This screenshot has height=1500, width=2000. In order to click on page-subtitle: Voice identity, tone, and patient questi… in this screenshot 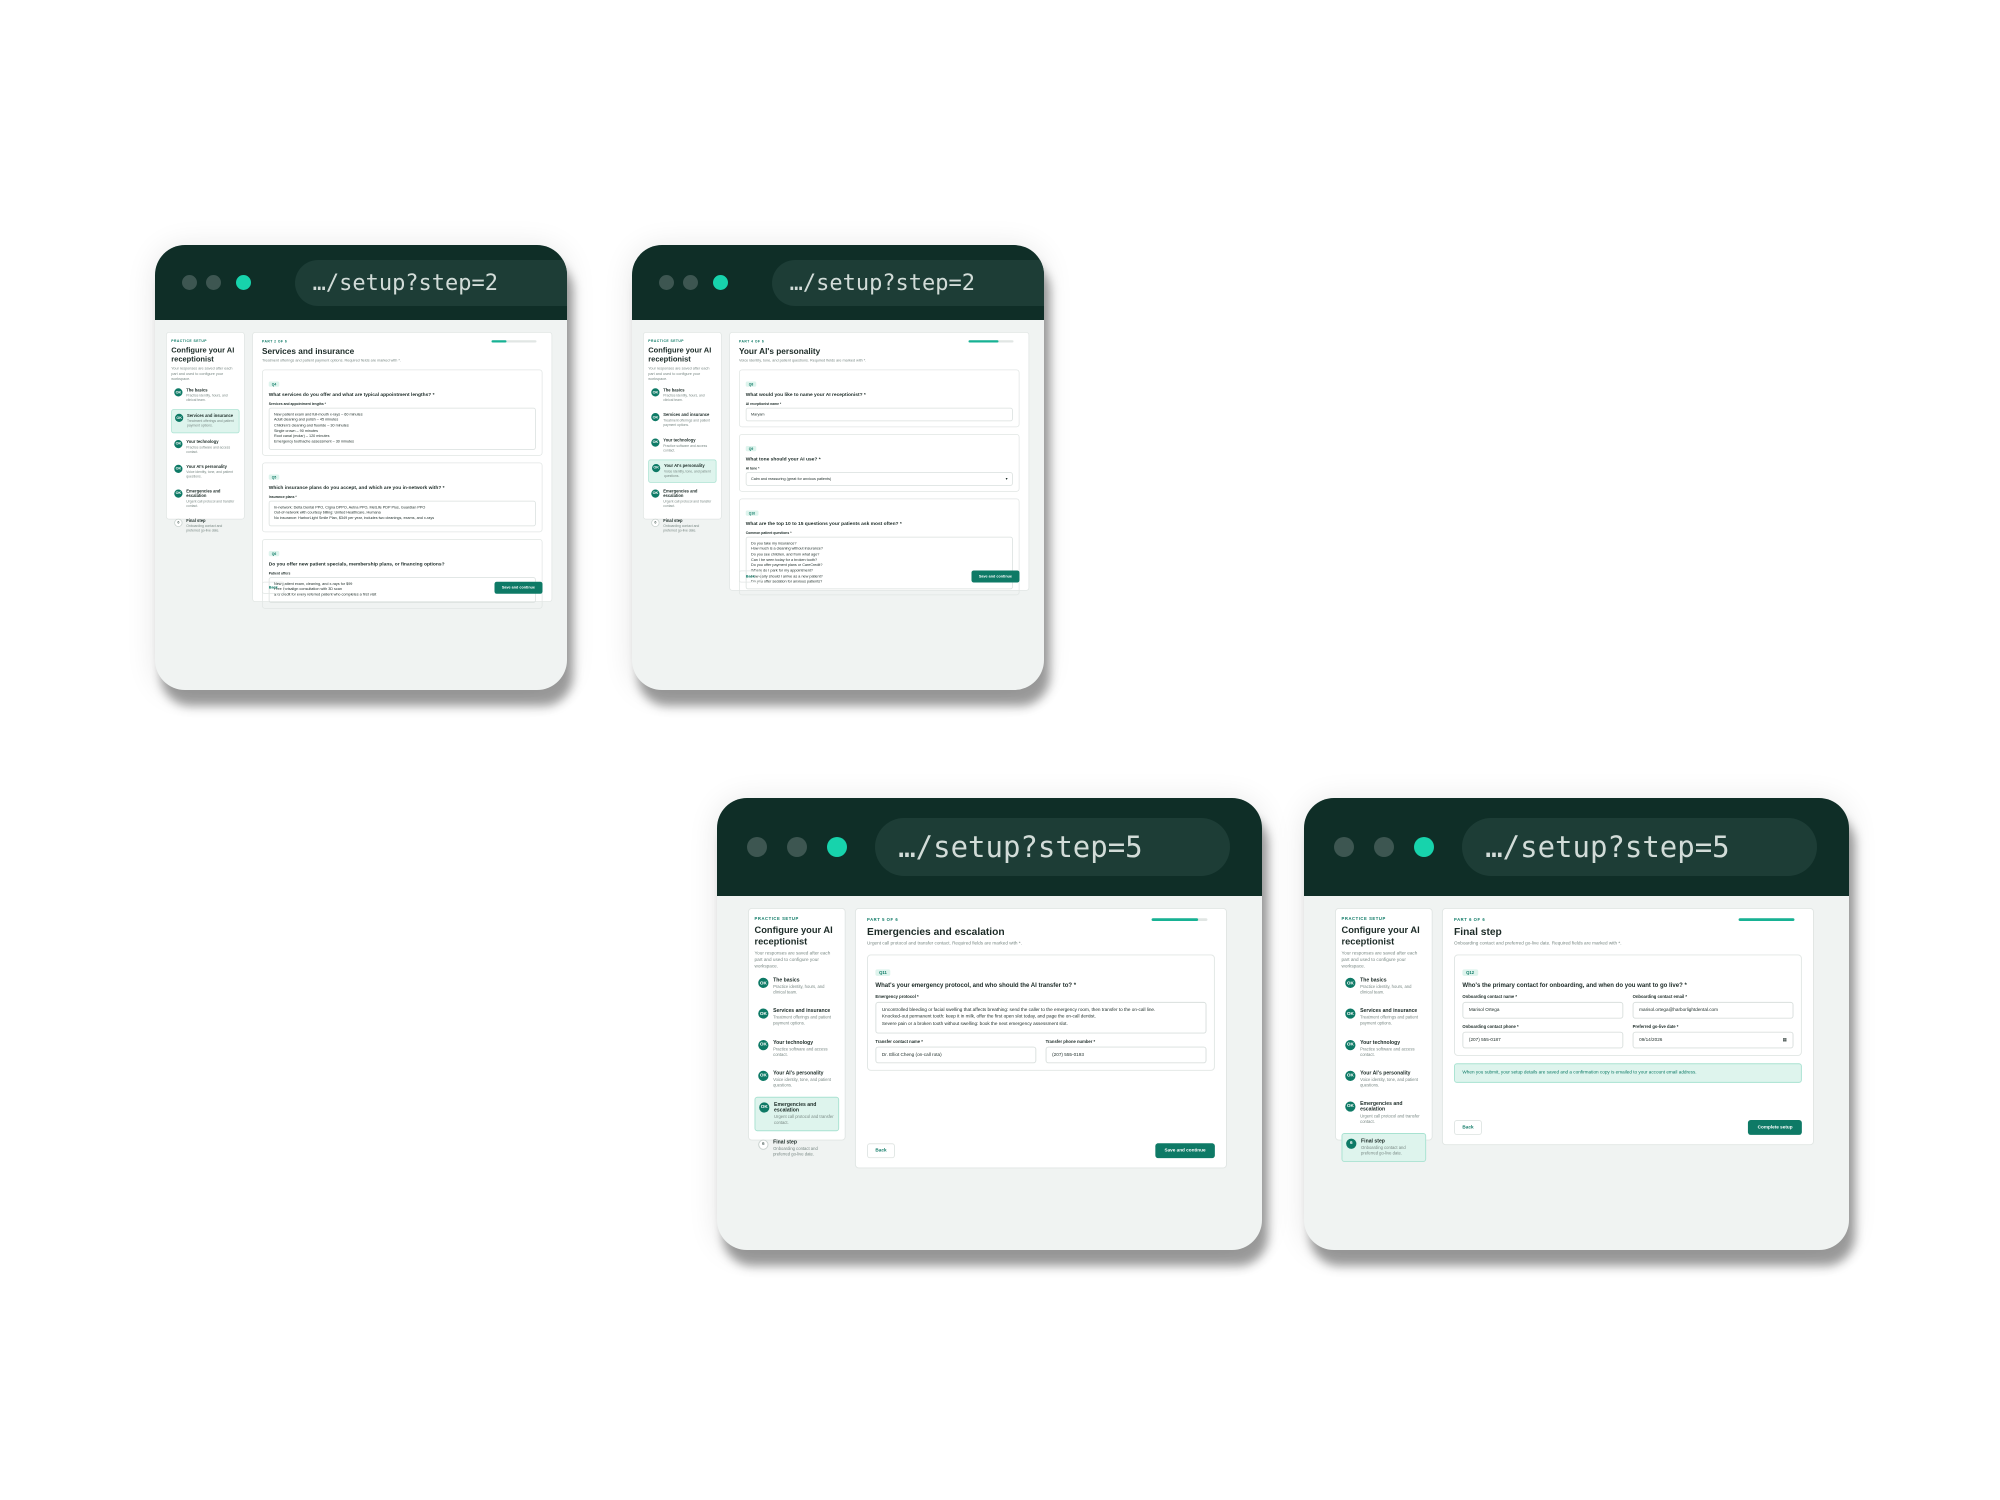, I will do `click(803, 360)`.